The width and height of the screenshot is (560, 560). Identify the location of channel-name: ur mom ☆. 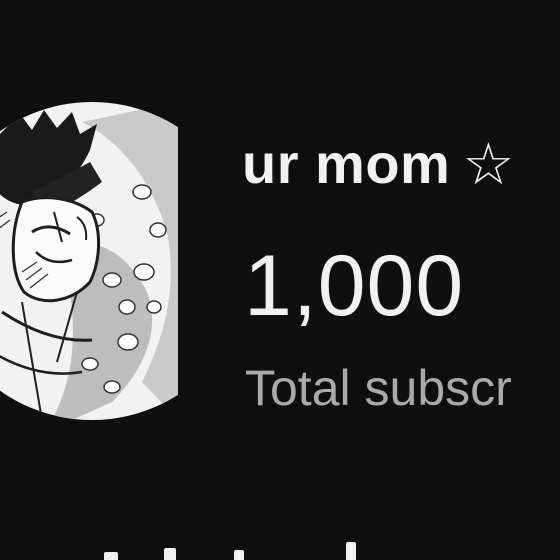
(378, 164).